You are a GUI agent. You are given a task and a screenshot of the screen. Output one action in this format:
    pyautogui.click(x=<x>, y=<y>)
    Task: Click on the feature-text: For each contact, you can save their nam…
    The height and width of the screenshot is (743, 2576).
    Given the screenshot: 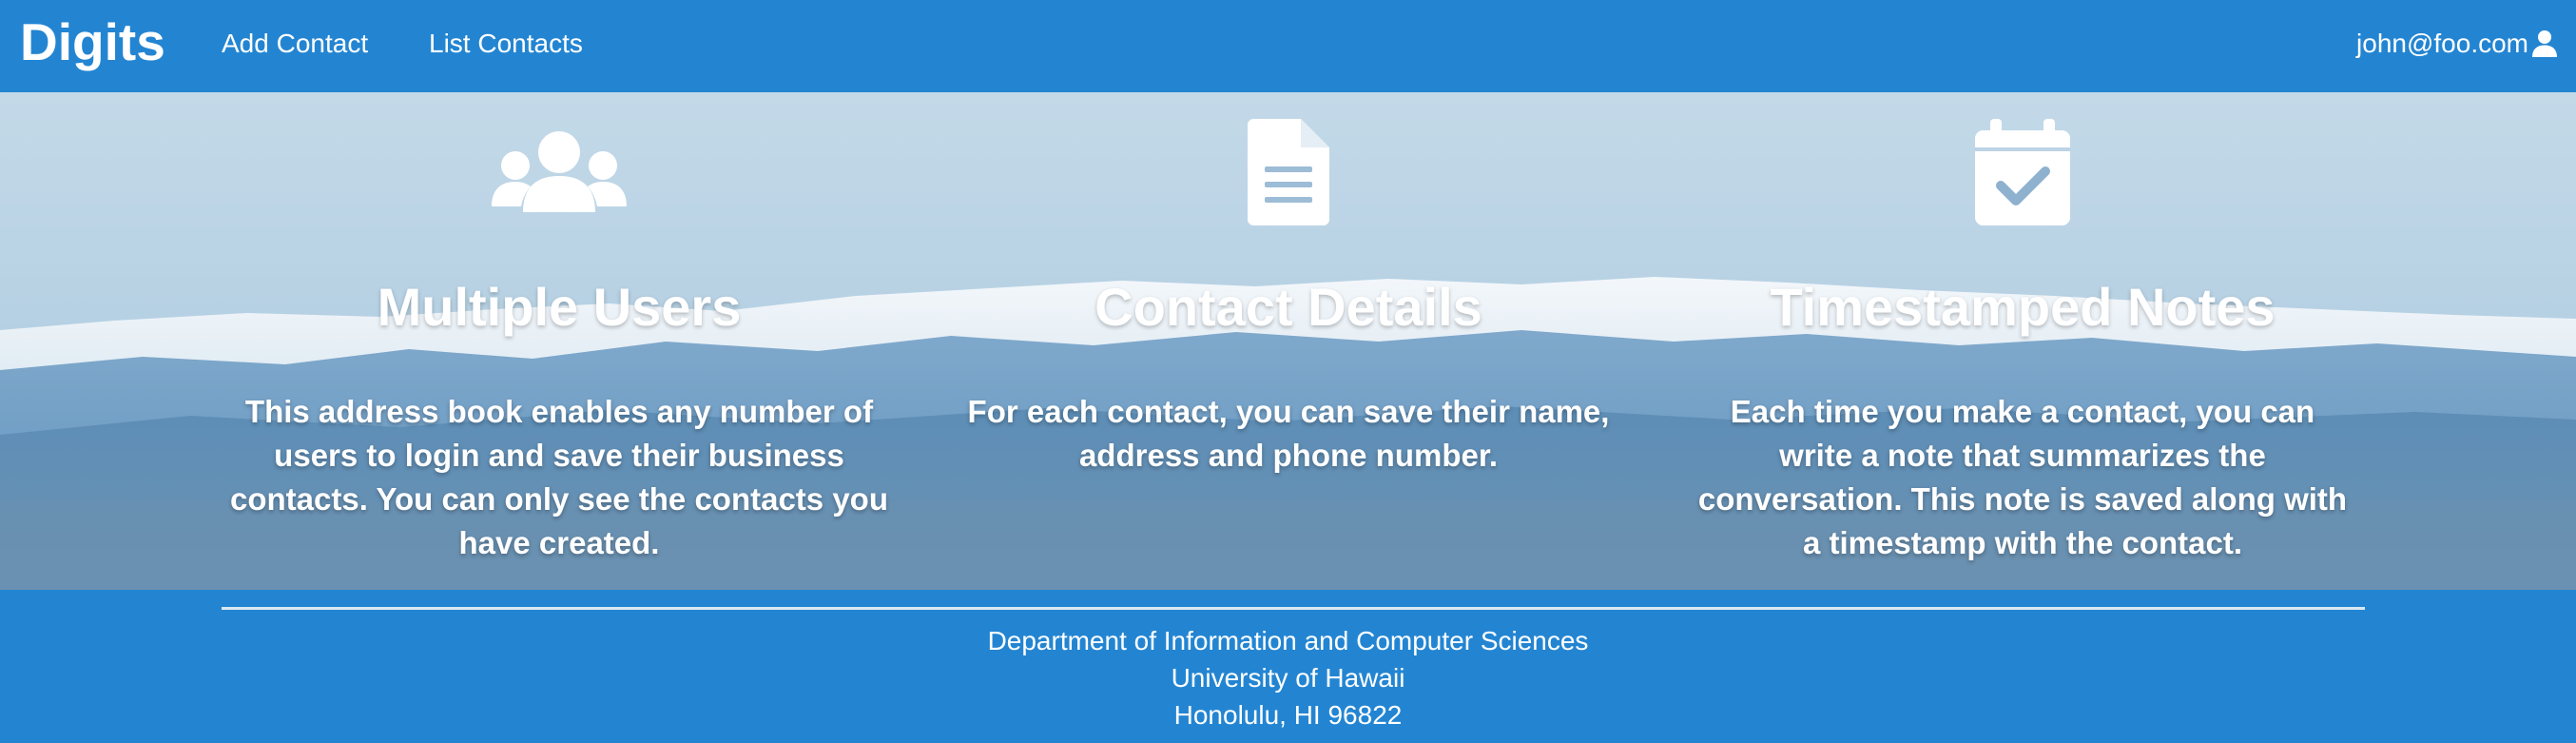 What is the action you would take?
    pyautogui.click(x=1288, y=433)
    